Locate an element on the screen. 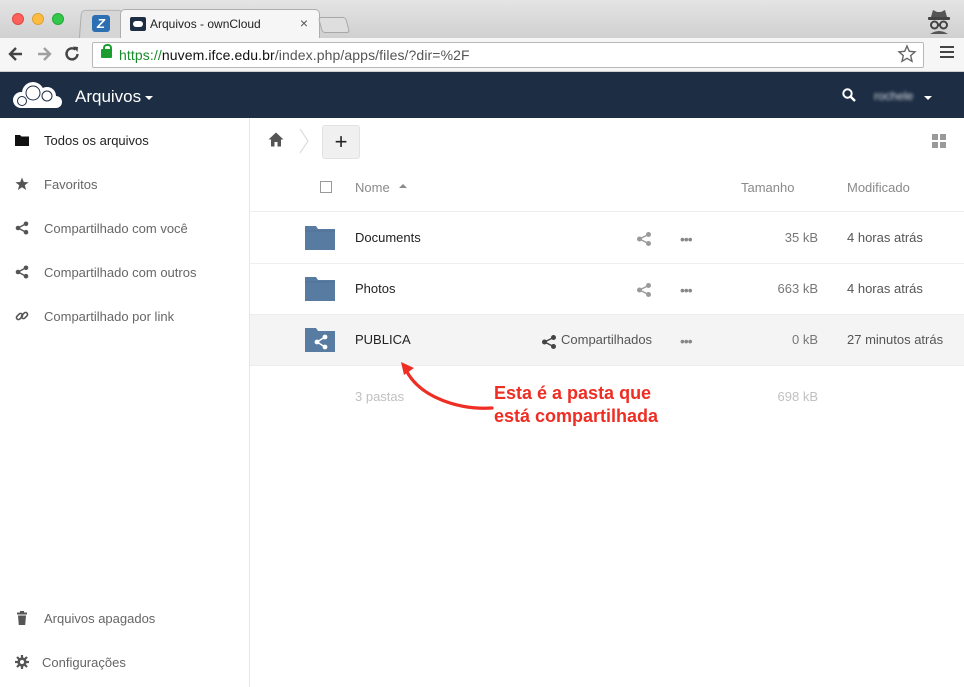 Image resolution: width=964 pixels, height=687 pixels. star-icon is located at coordinates (22, 183).